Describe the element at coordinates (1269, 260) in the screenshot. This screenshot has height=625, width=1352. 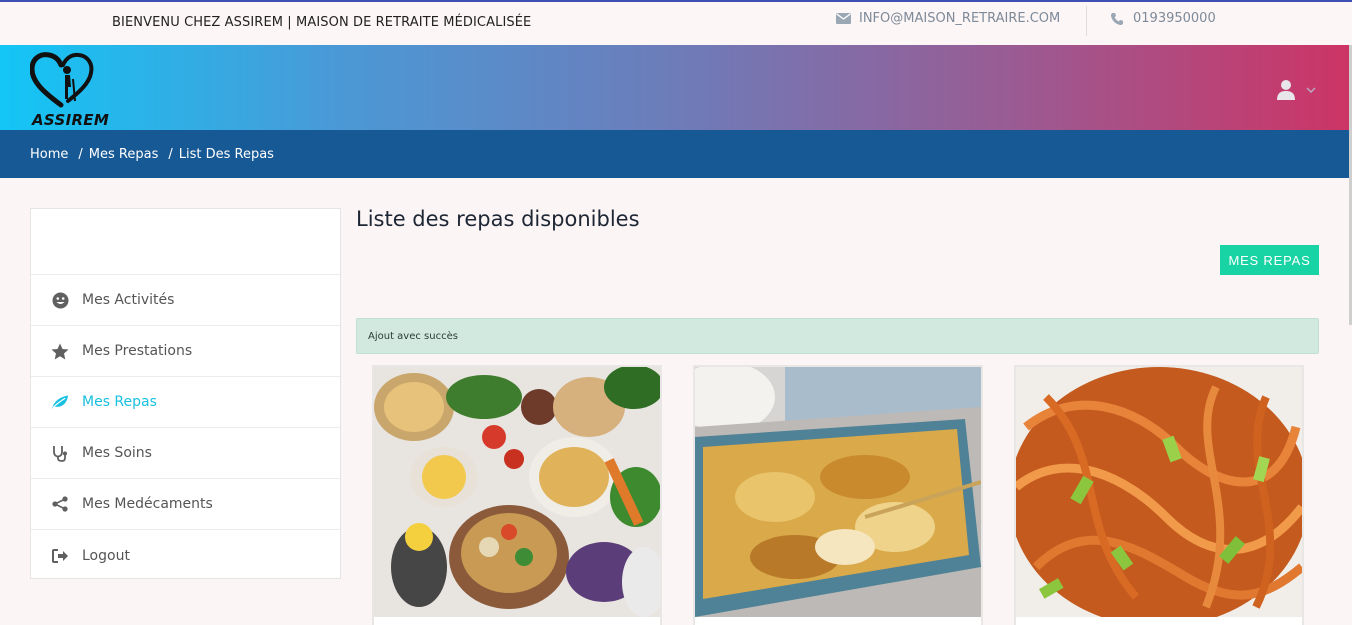
I see `mes-repas-button: MES REPAS` at that location.